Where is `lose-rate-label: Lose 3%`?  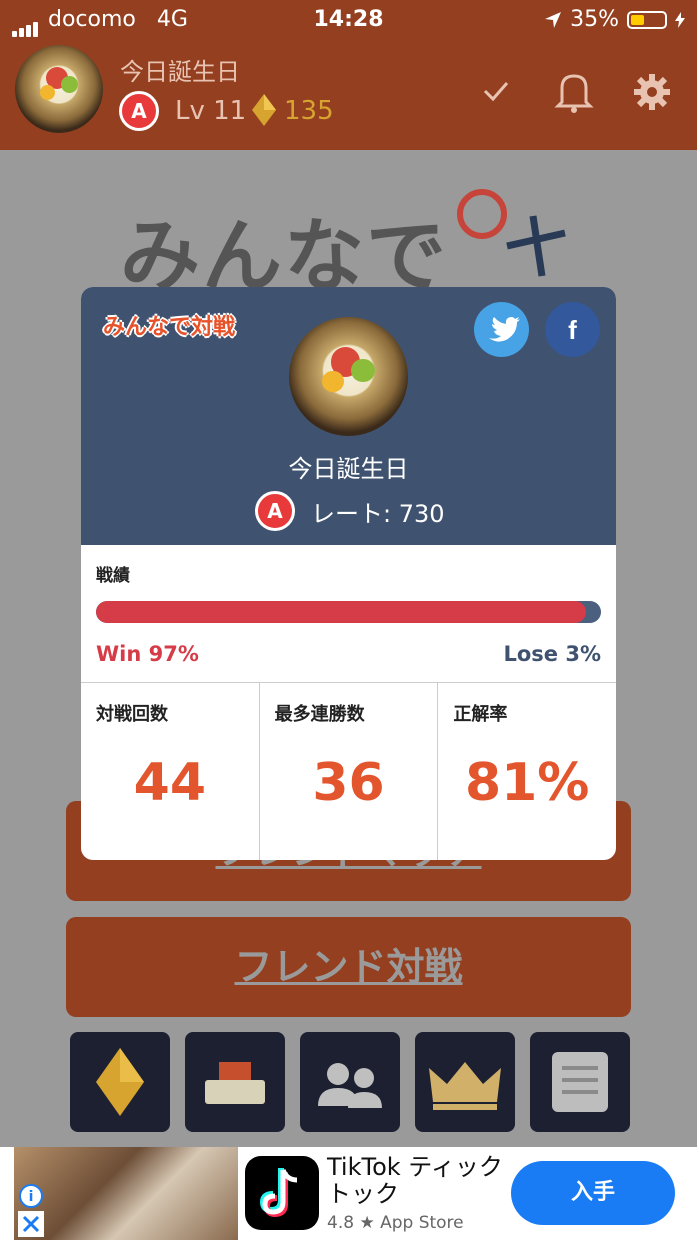
lose-rate-label: Lose 3% is located at coordinates (552, 654).